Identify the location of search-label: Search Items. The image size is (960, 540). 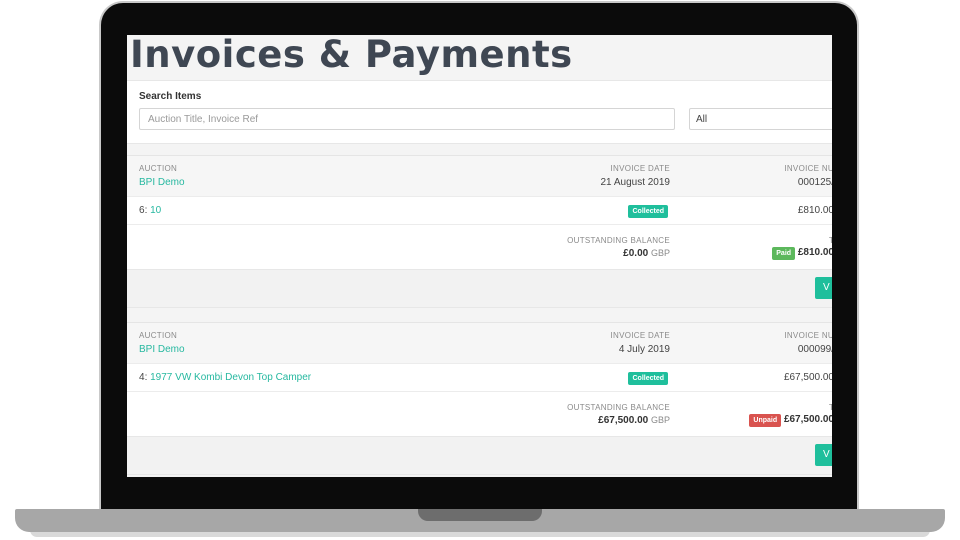
(170, 96).